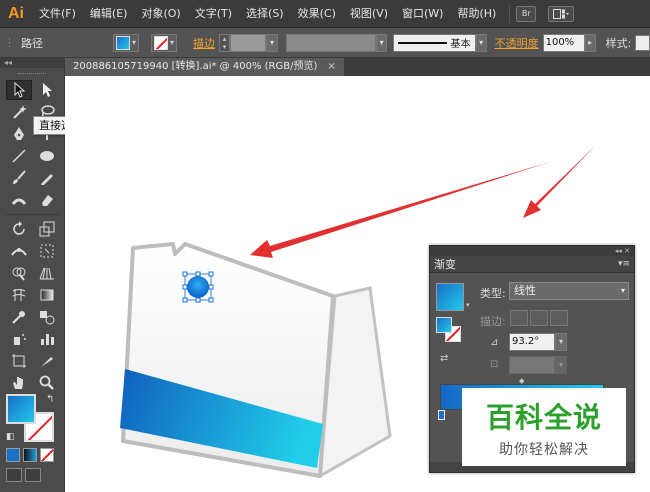 Image resolution: width=650 pixels, height=492 pixels. What do you see at coordinates (160, 14) in the screenshot?
I see `menu-object: 对象(O)` at bounding box center [160, 14].